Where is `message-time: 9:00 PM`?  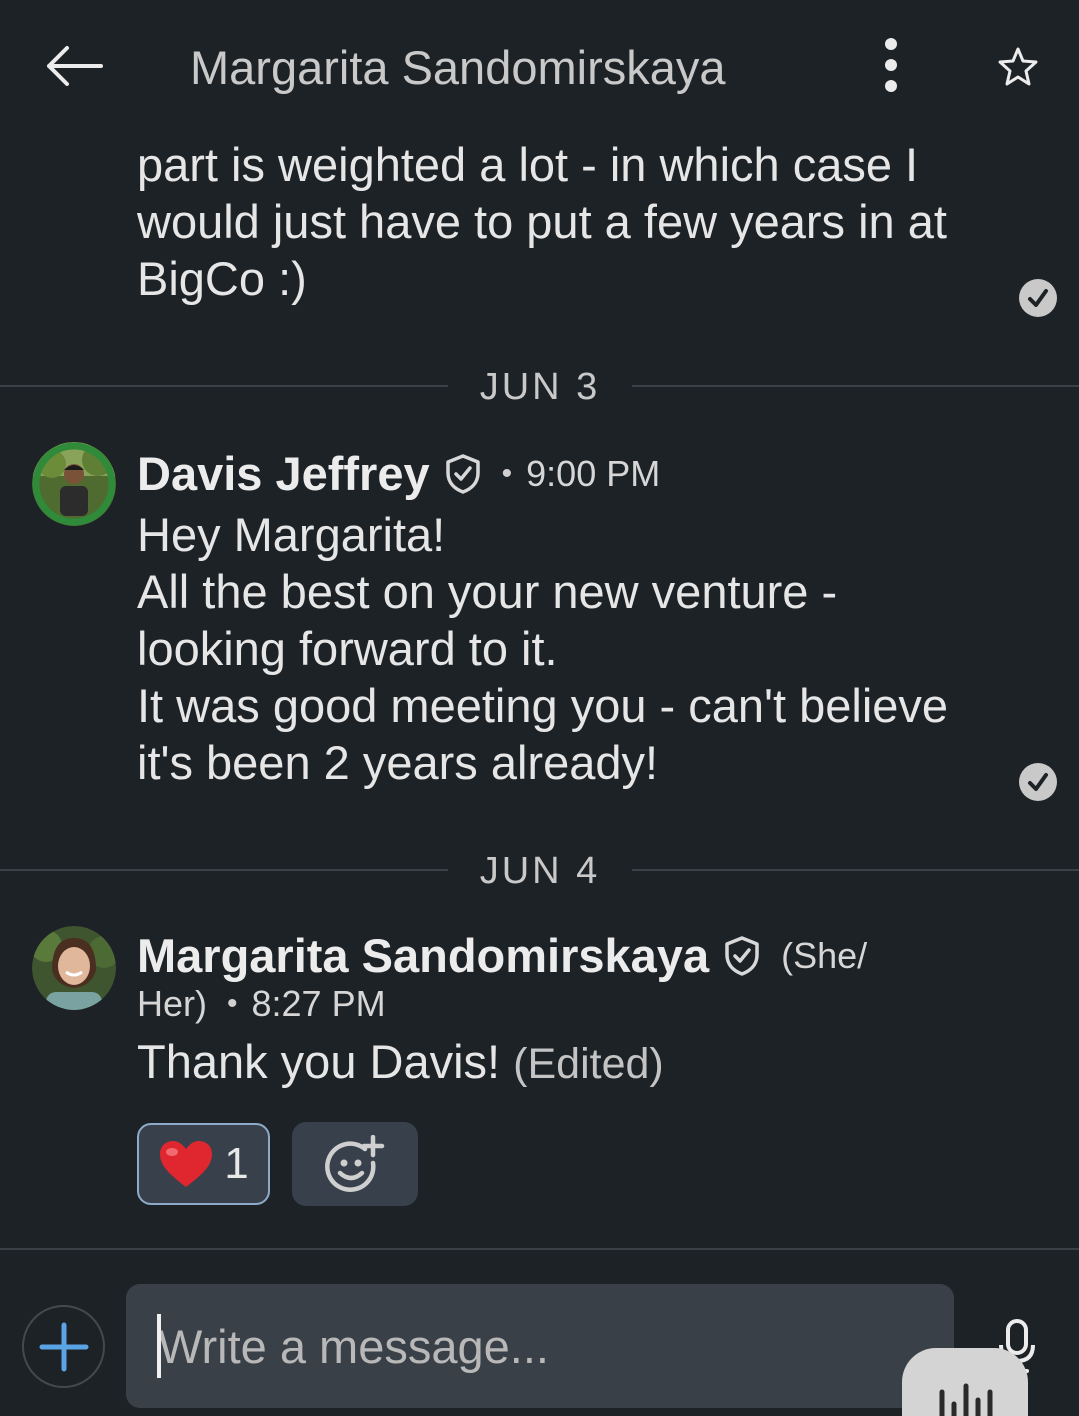
message-time: 9:00 PM is located at coordinates (593, 473).